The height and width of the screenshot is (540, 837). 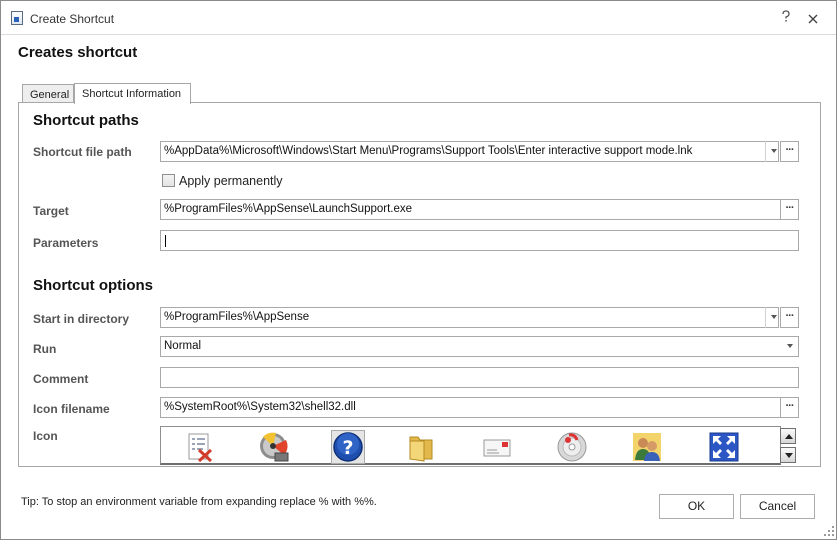 I want to click on icon-label: Icon, so click(x=45, y=436).